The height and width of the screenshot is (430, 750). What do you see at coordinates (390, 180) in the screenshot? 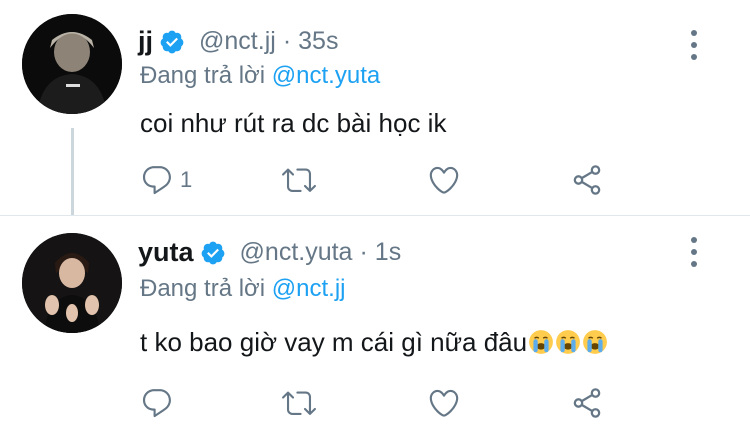
I see `tweet-actions: 1` at bounding box center [390, 180].